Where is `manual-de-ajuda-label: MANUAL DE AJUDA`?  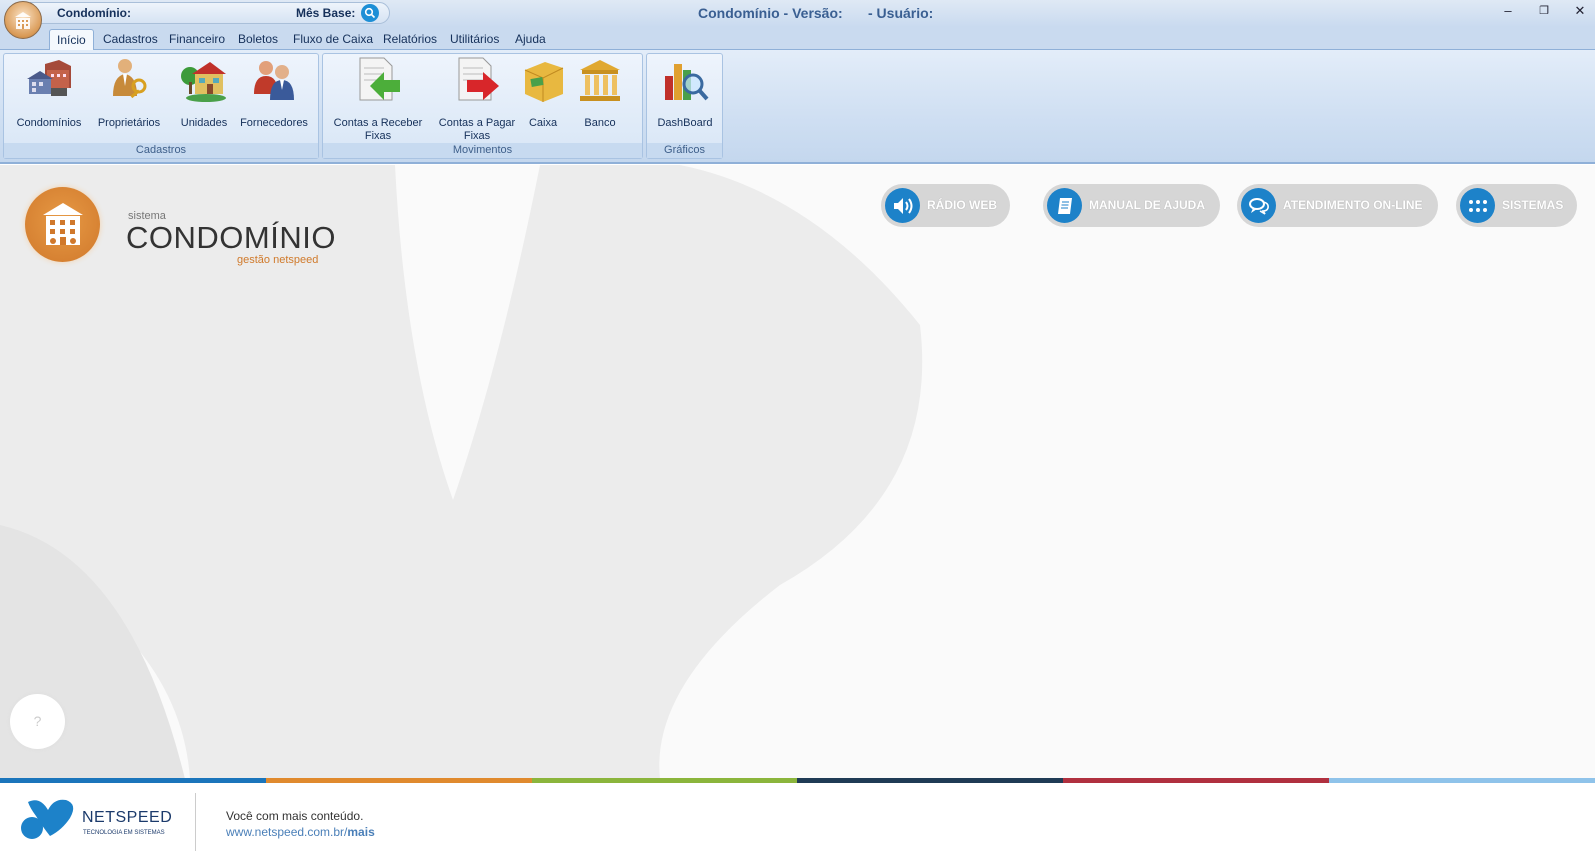
manual-de-ajuda-label: MANUAL DE AJUDA is located at coordinates (1147, 205).